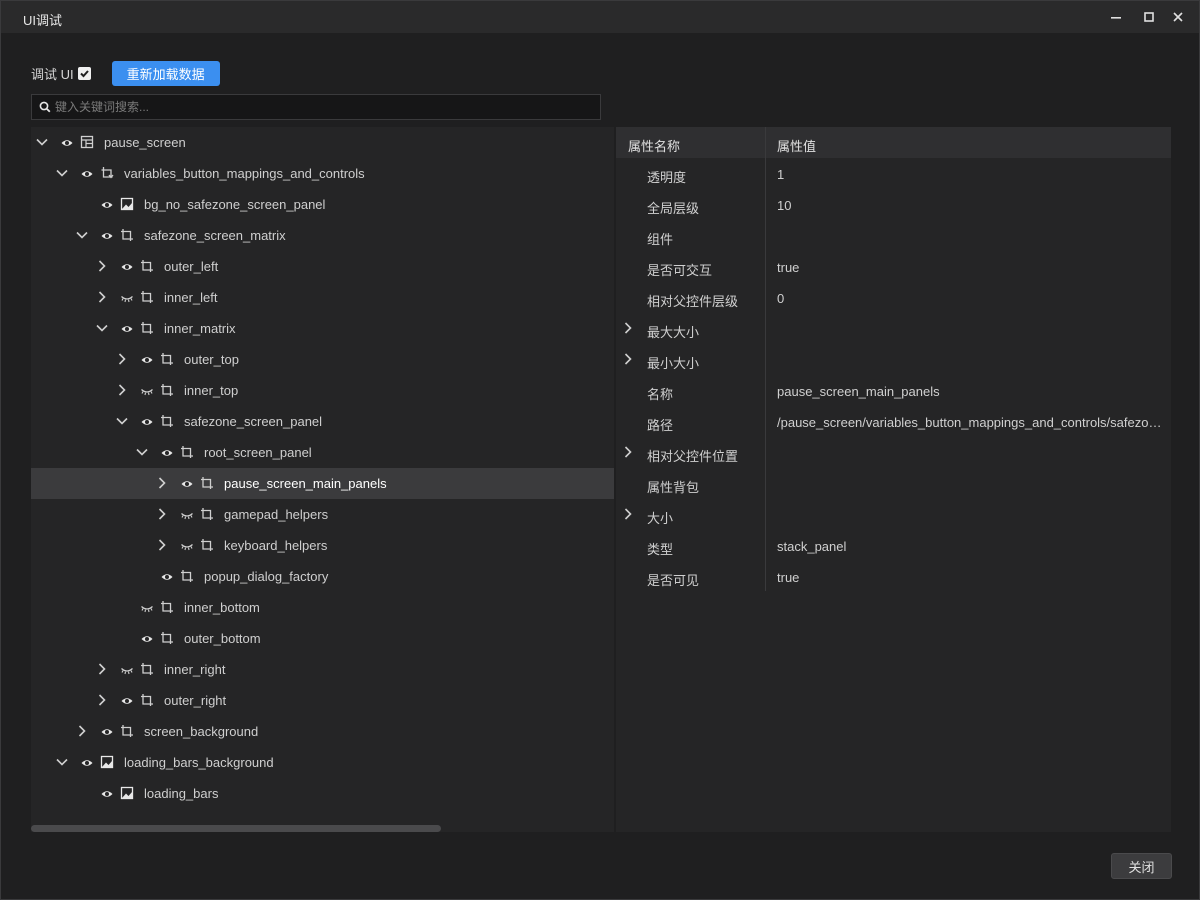  I want to click on tree-item: screen_background, so click(322, 731).